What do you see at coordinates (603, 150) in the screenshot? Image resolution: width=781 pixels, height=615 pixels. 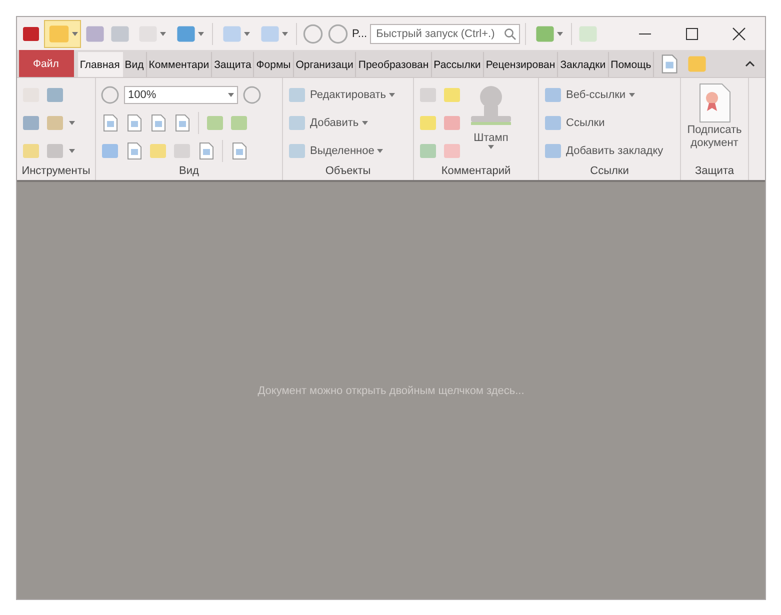 I see `ribbon-menu-button: Добавить закладку` at bounding box center [603, 150].